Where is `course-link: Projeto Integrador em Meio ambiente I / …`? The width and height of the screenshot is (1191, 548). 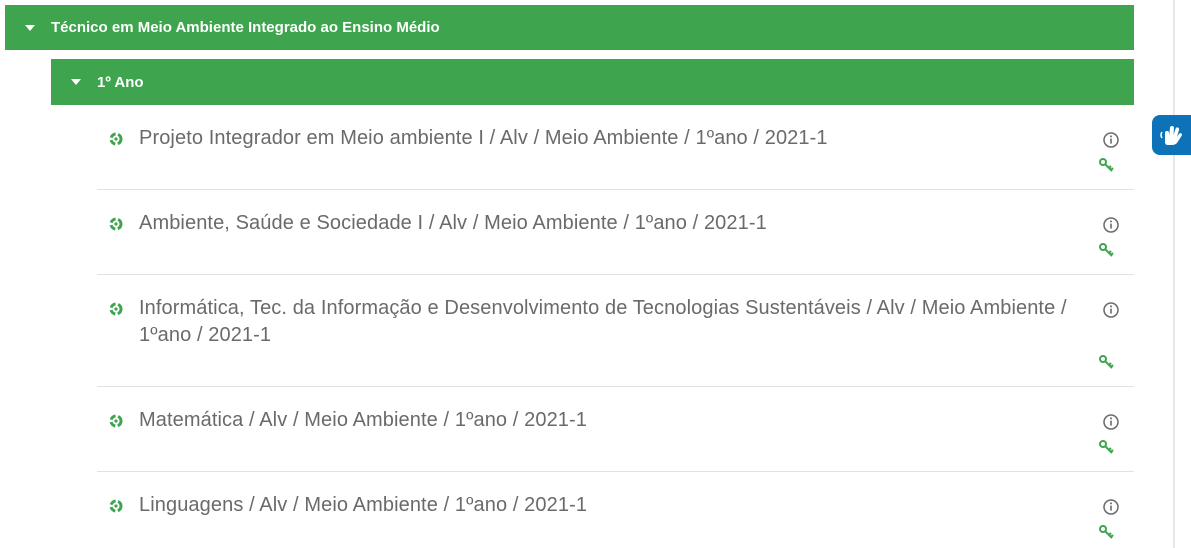
course-link: Projeto Integrador em Meio ambiente I / … is located at coordinates (606, 138).